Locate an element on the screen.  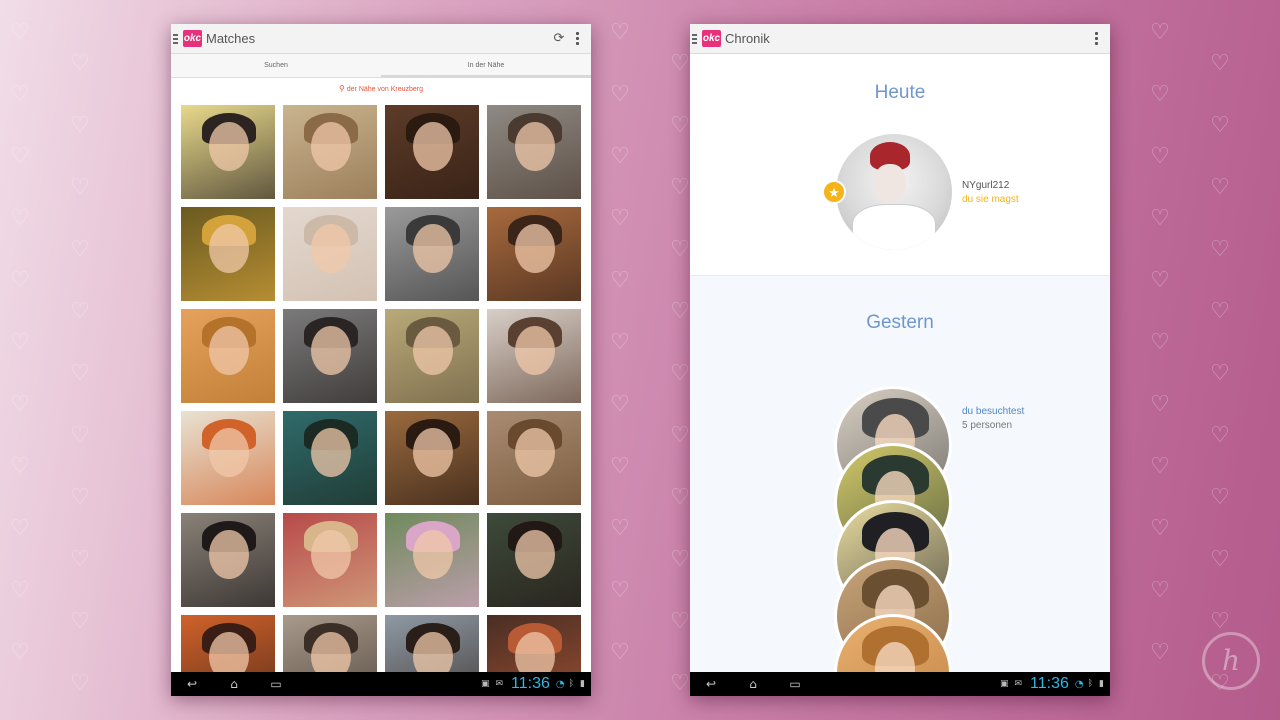
location-filter: ⚲ der Nähe von Kreuzberg is located at coordinates (381, 88).